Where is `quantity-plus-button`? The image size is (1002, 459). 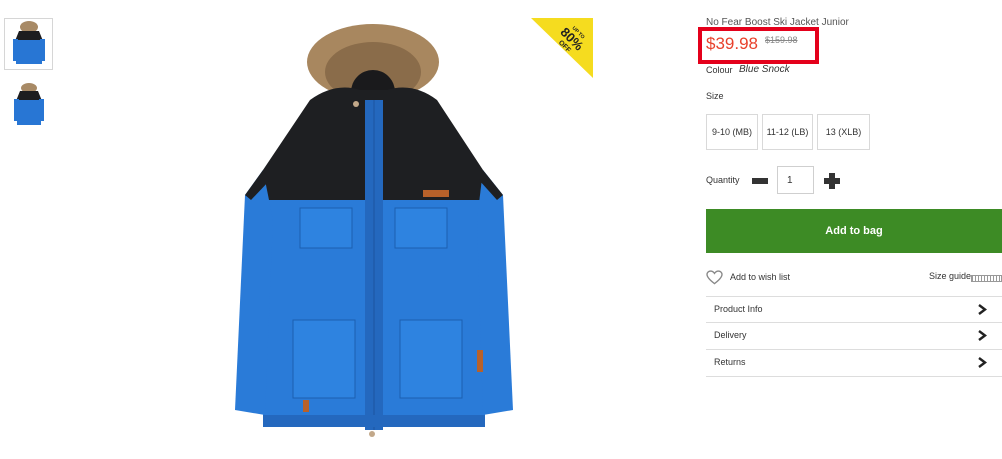
quantity-plus-button is located at coordinates (832, 181).